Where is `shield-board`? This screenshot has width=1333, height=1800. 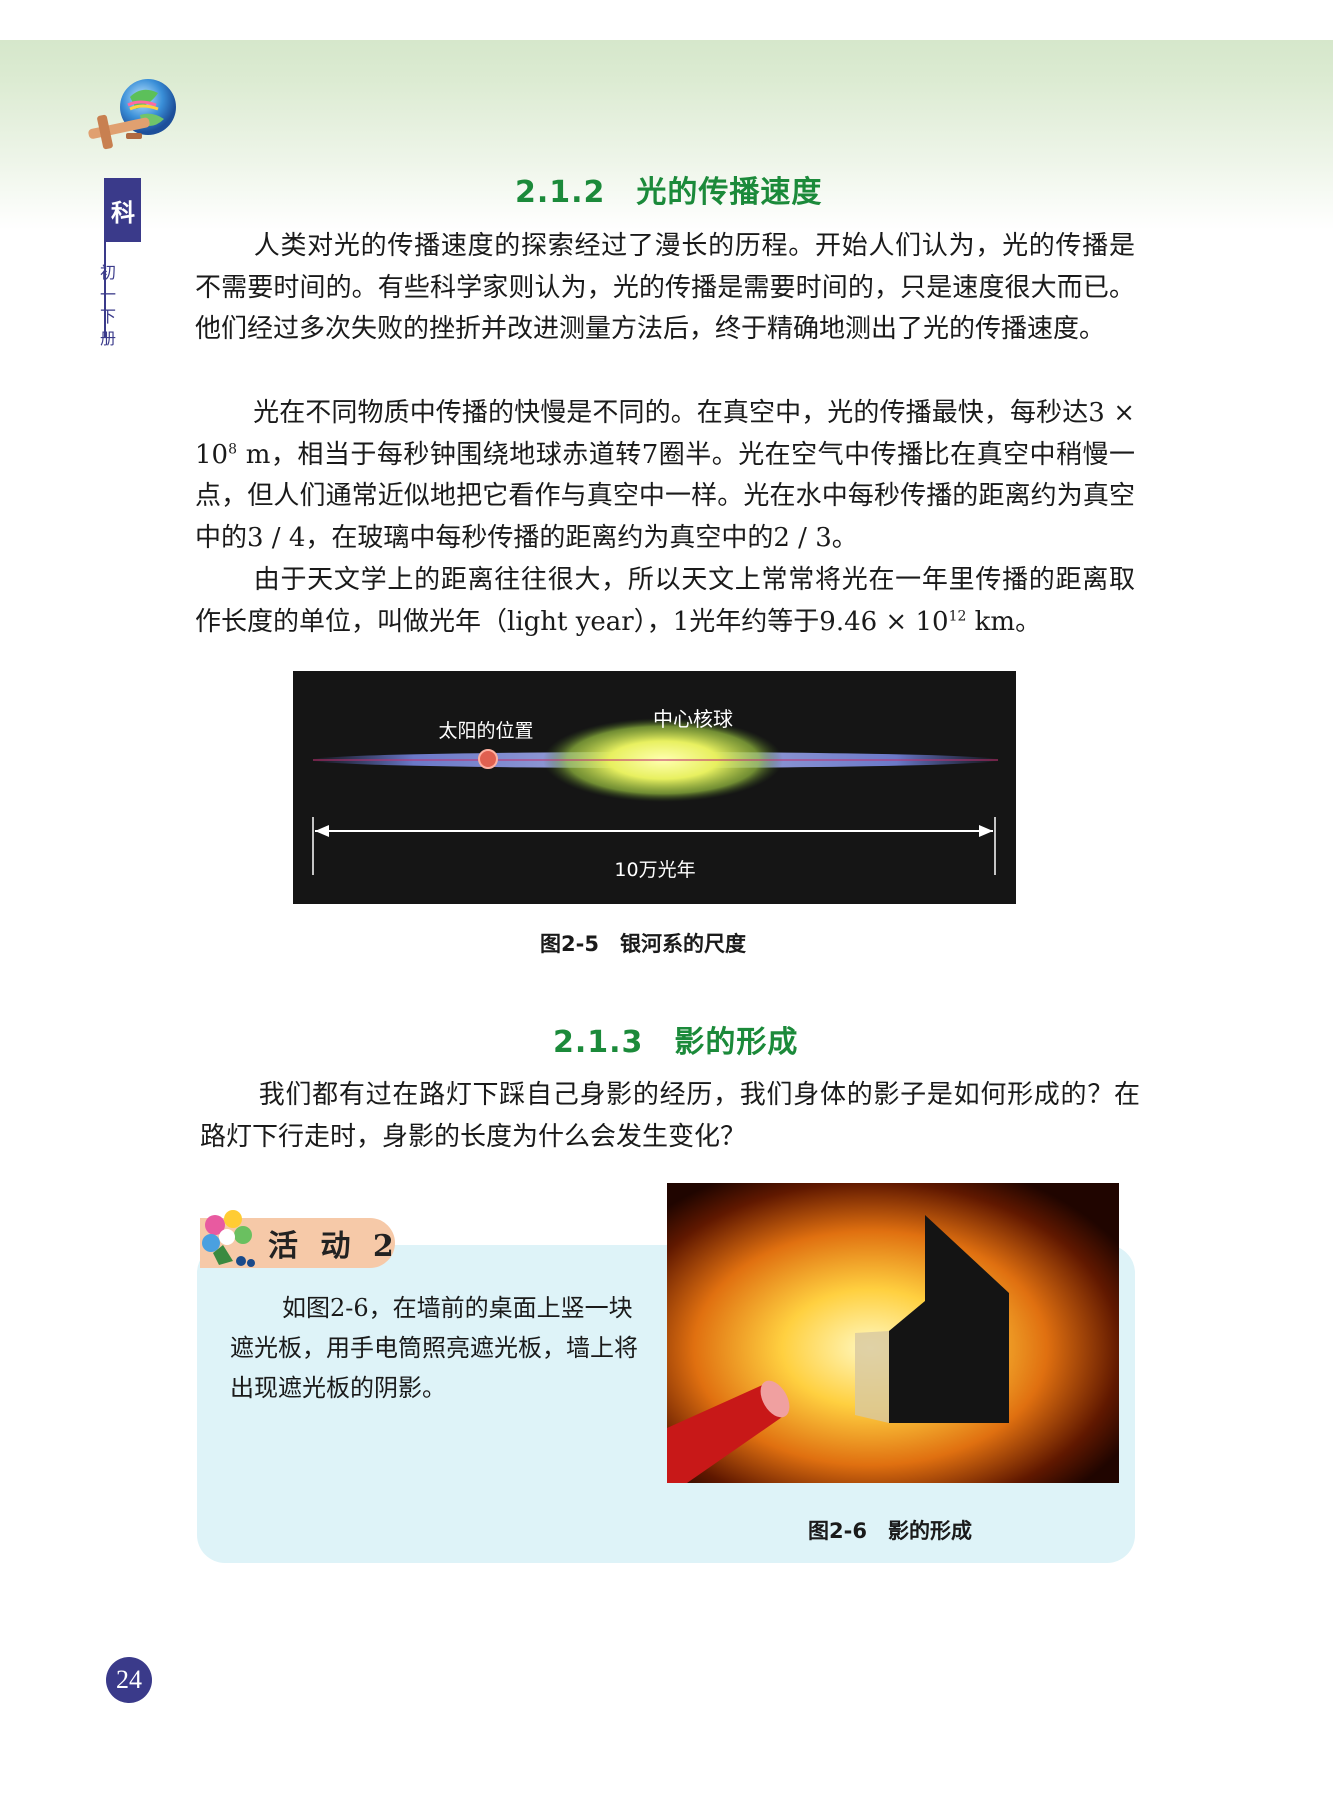
shield-board is located at coordinates (872, 1377).